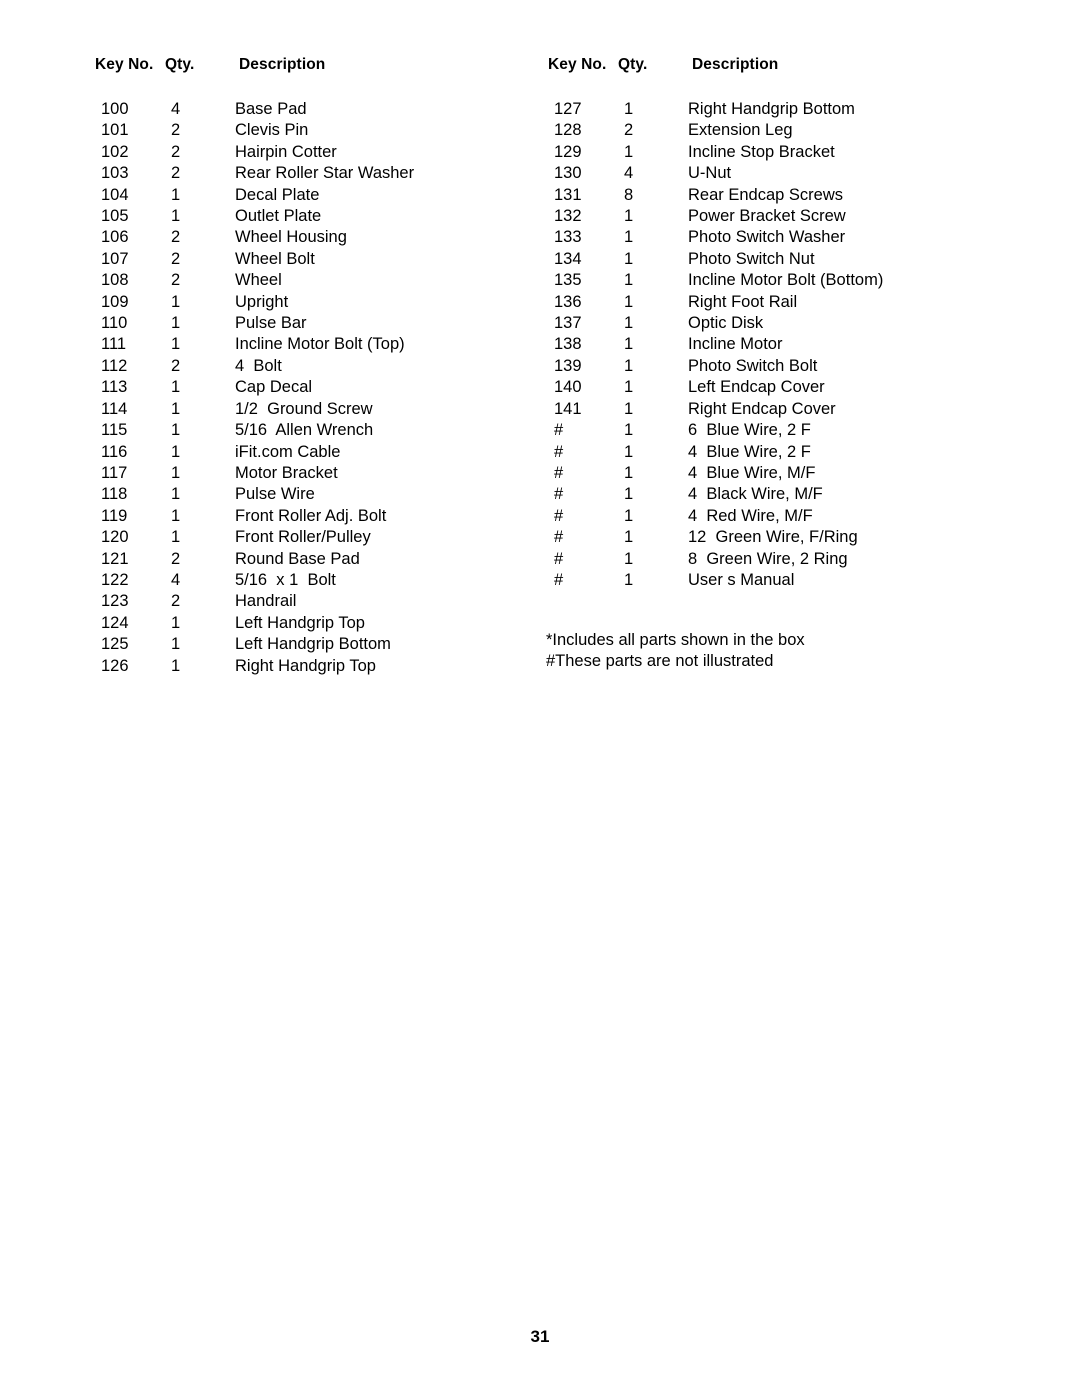  What do you see at coordinates (114, 494) in the screenshot?
I see `cell-key-no: 118` at bounding box center [114, 494].